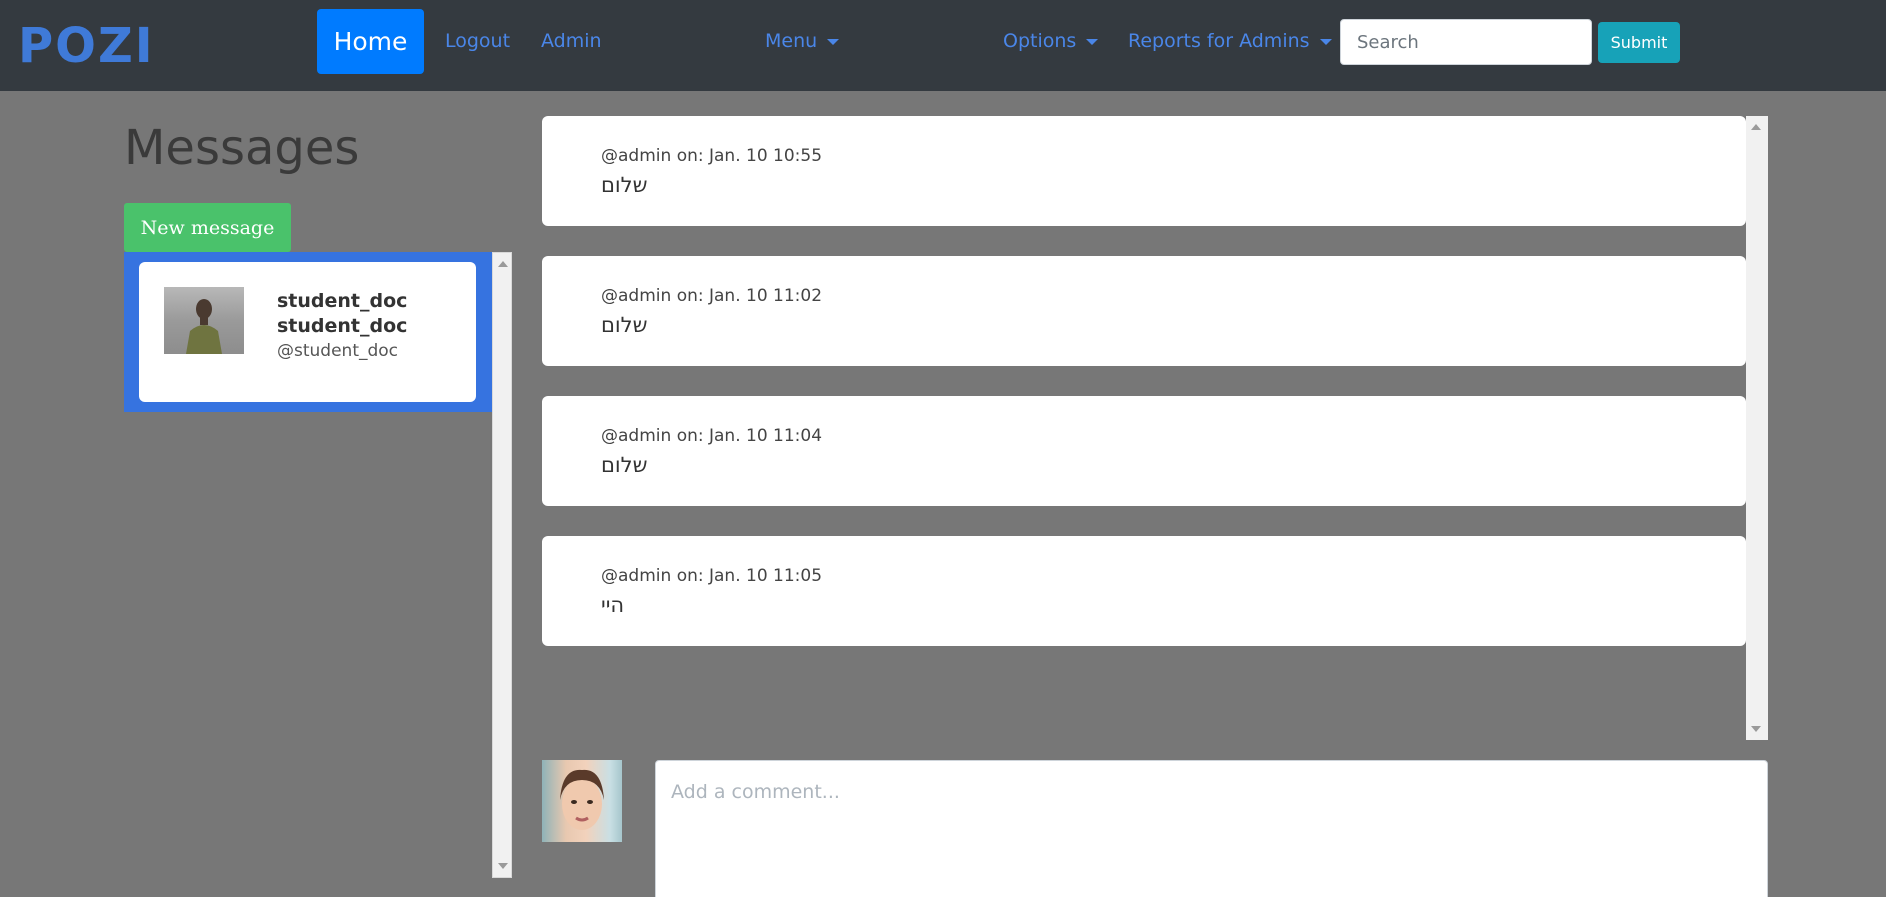 This screenshot has height=897, width=1886. What do you see at coordinates (571, 41) in the screenshot?
I see `nav-admin-link: Admin` at bounding box center [571, 41].